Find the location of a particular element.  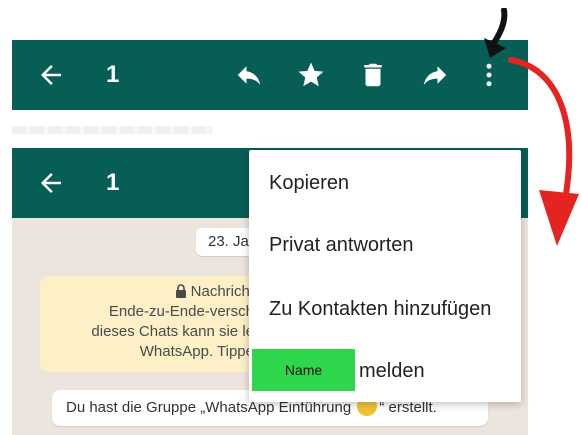

menu-item-copy: Kopieren is located at coordinates (385, 183).